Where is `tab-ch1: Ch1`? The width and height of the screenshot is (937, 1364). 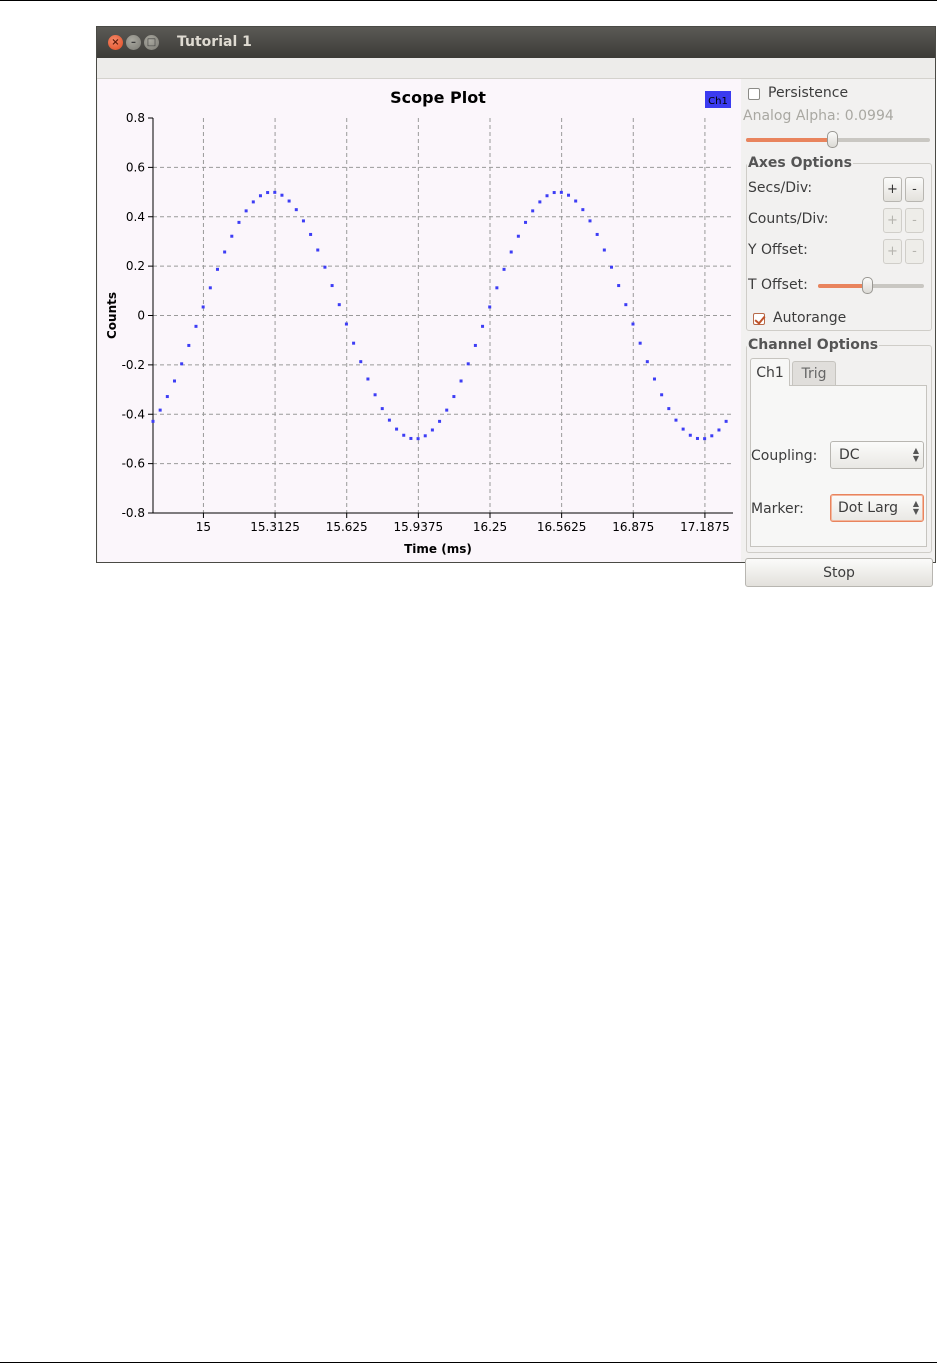 tab-ch1: Ch1 is located at coordinates (770, 372).